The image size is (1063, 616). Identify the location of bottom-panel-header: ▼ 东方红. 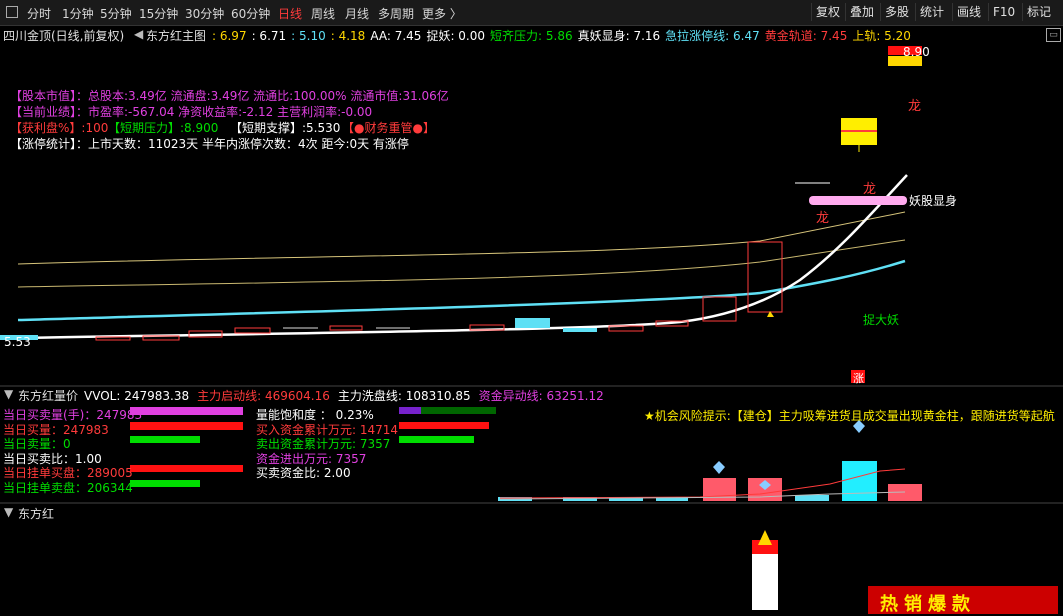
(531, 513).